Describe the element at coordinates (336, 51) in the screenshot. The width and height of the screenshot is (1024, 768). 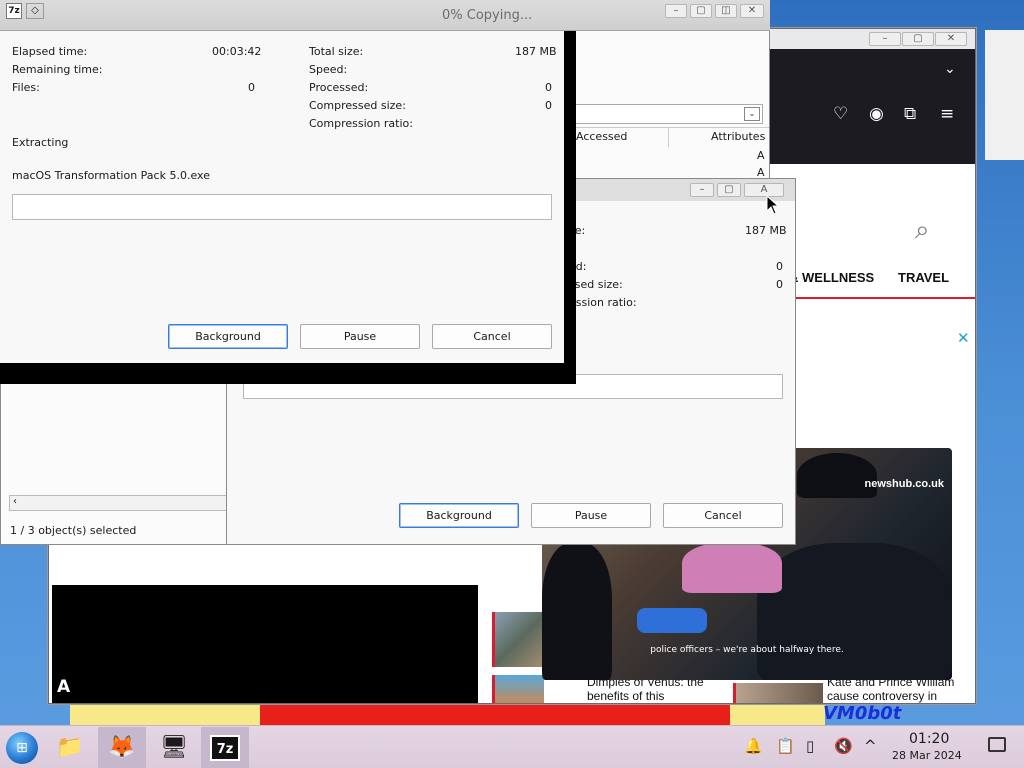
I see `total-size-label: Total size:` at that location.